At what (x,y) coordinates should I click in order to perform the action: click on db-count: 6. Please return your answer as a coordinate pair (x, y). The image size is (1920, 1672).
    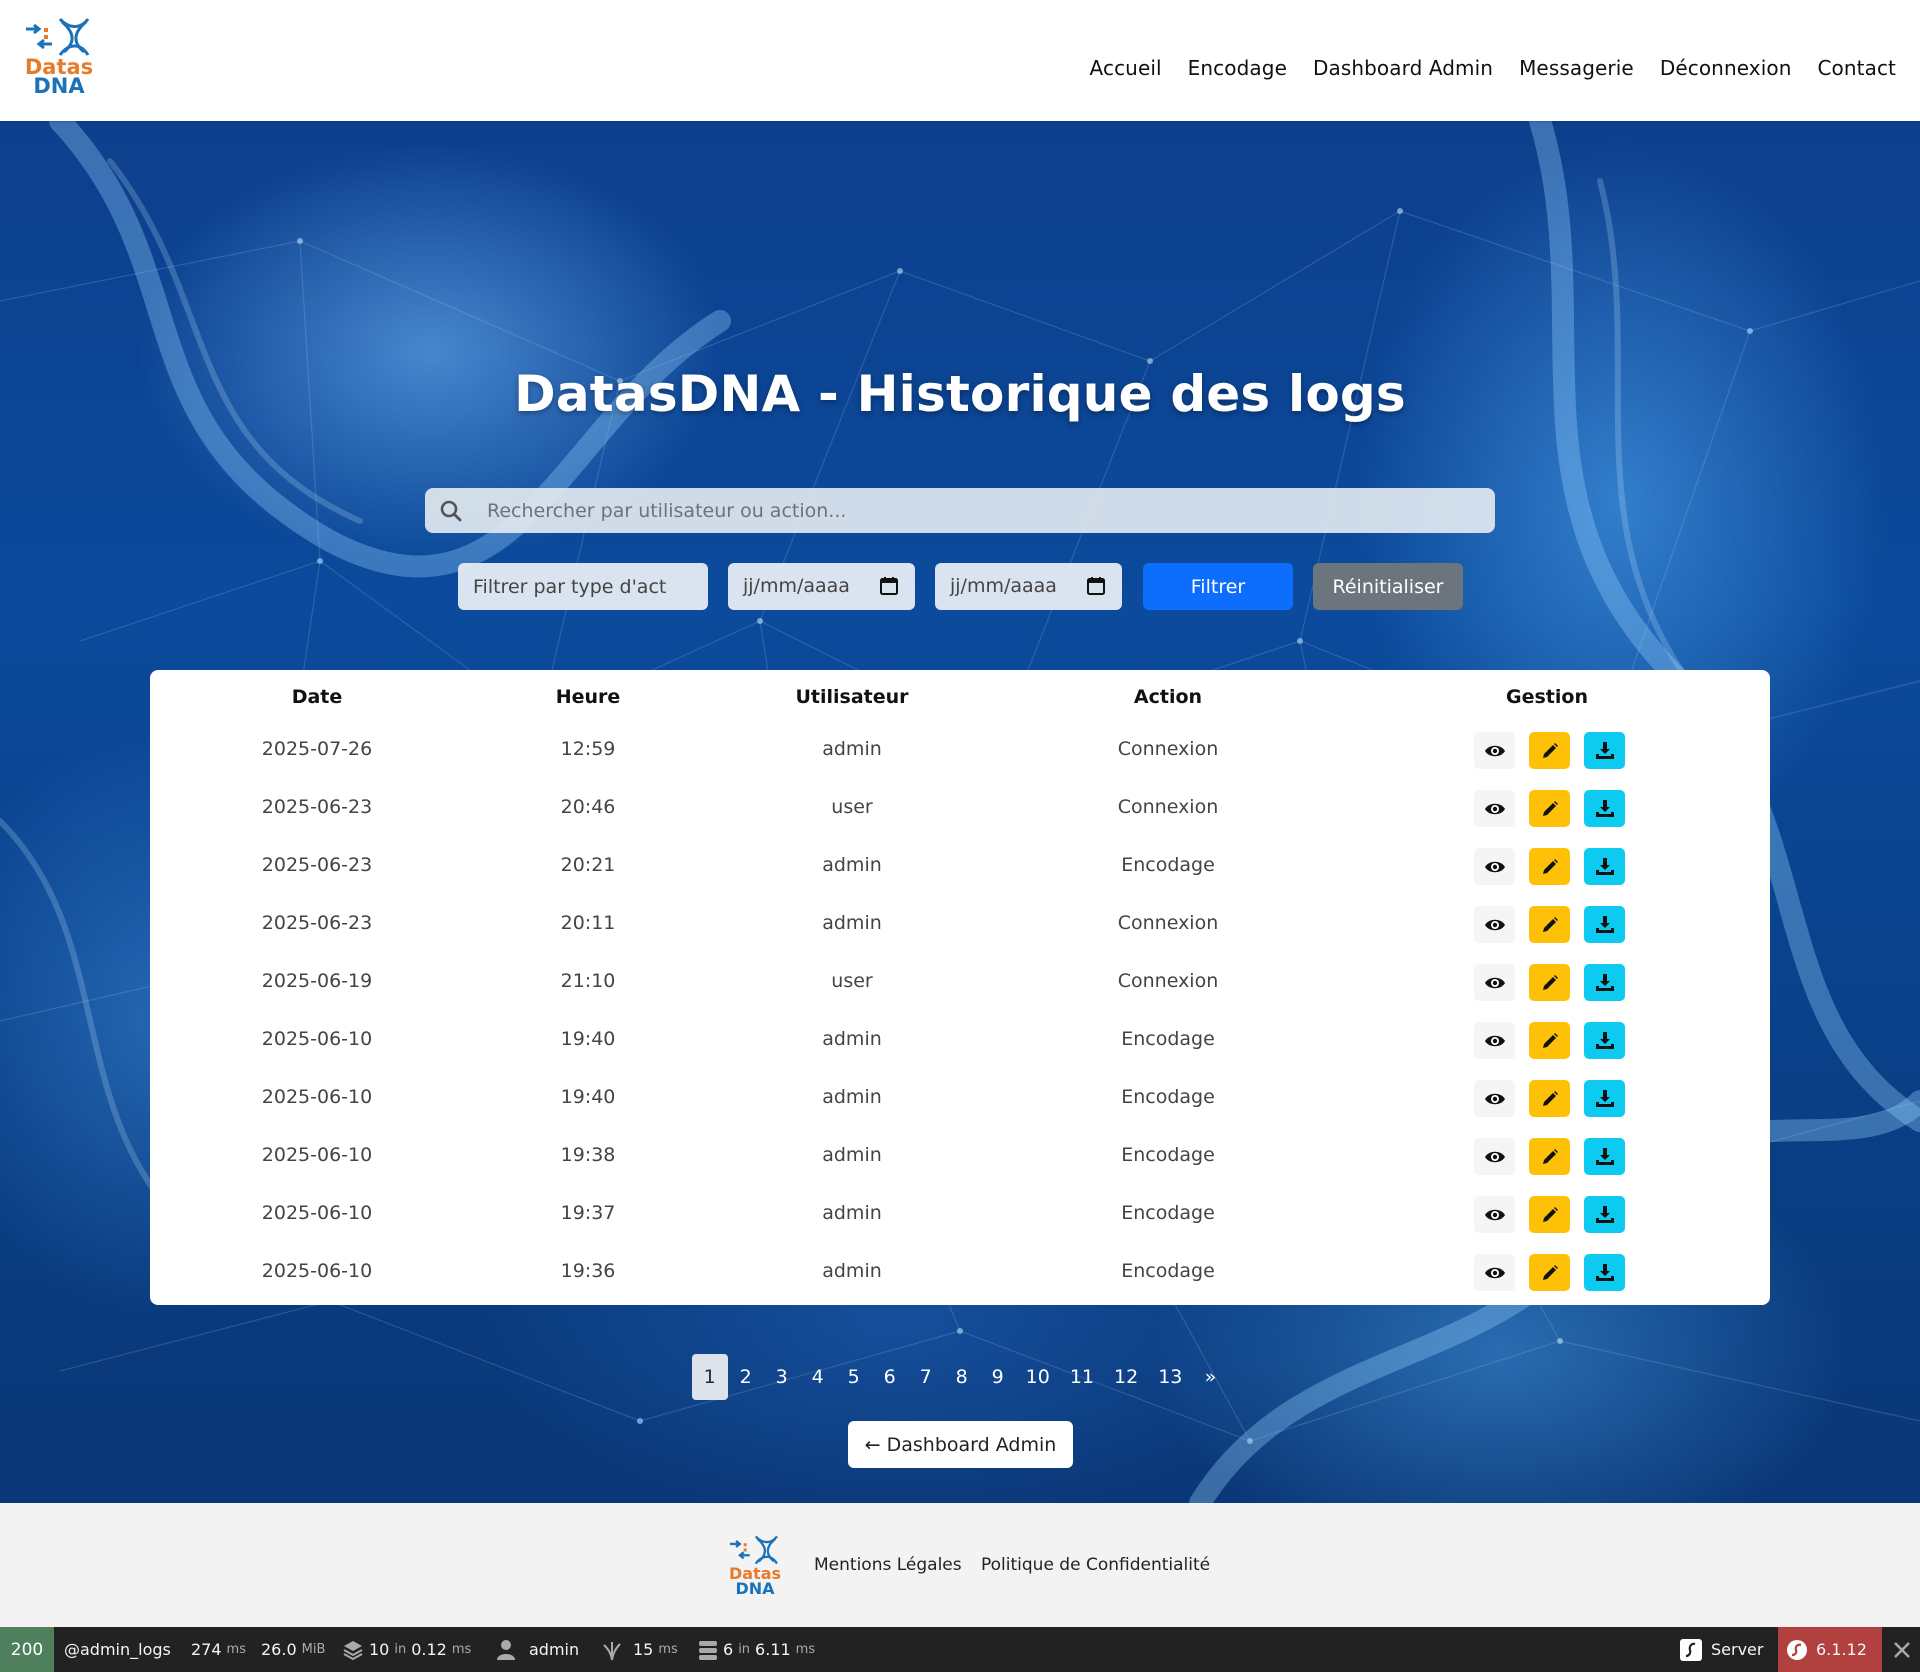
    Looking at the image, I should click on (728, 1649).